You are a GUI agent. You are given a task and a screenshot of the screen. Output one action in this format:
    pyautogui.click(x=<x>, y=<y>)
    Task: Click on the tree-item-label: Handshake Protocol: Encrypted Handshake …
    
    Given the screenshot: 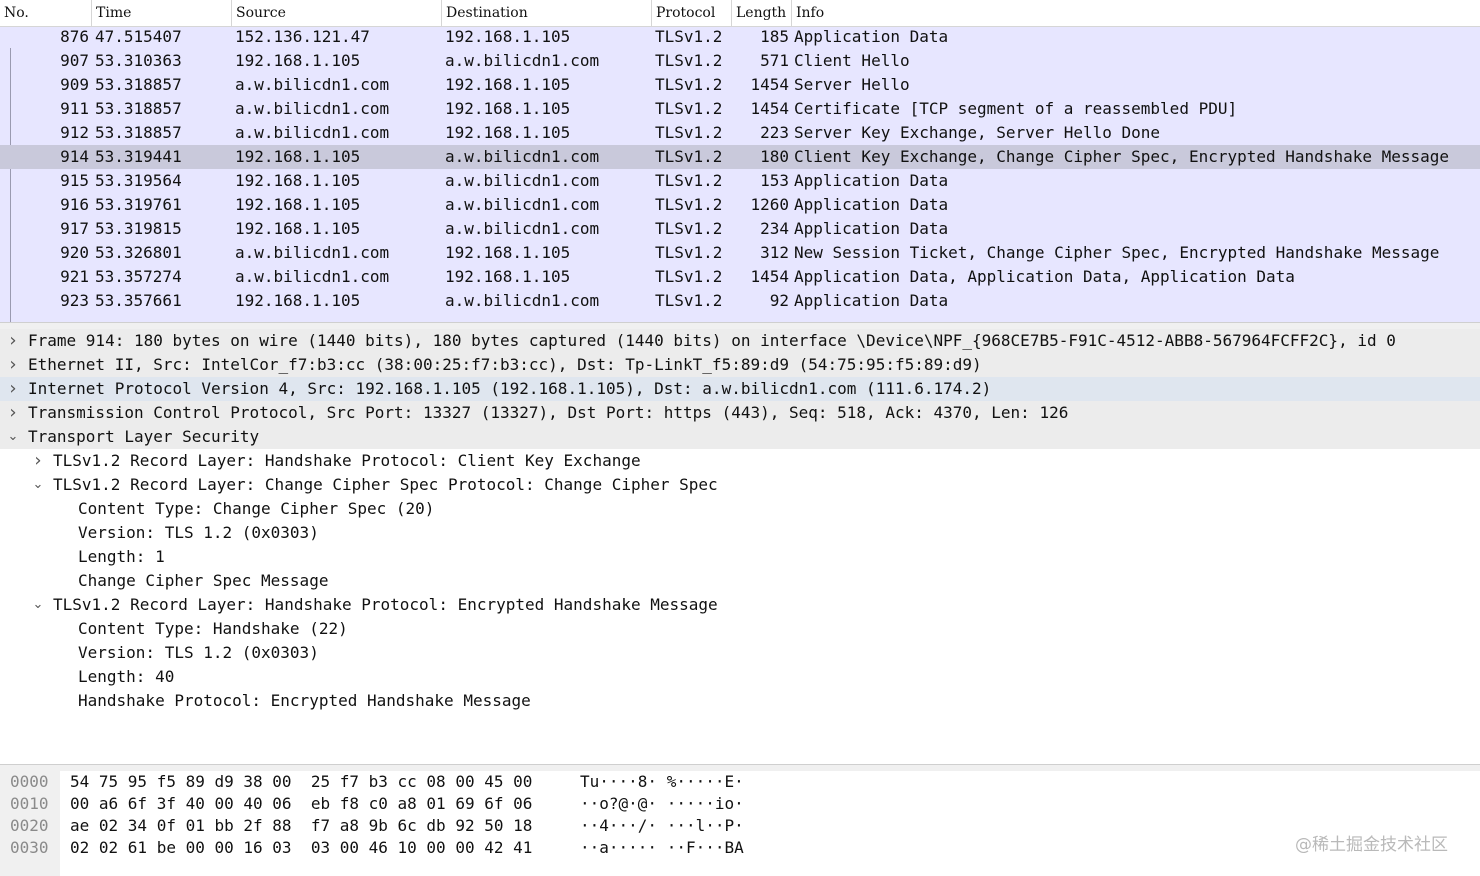 What is the action you would take?
    pyautogui.click(x=304, y=700)
    